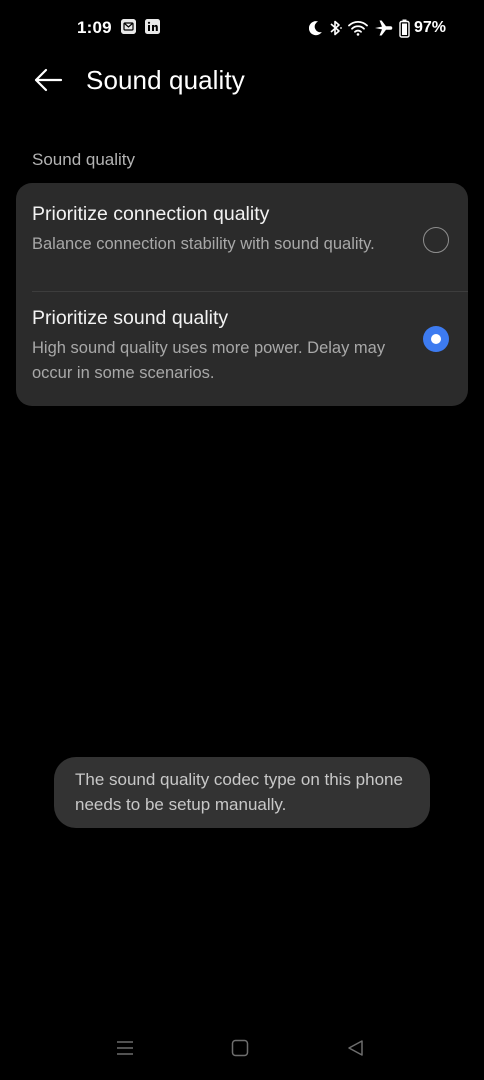 The image size is (484, 1080). I want to click on moon-icon, so click(315, 28).